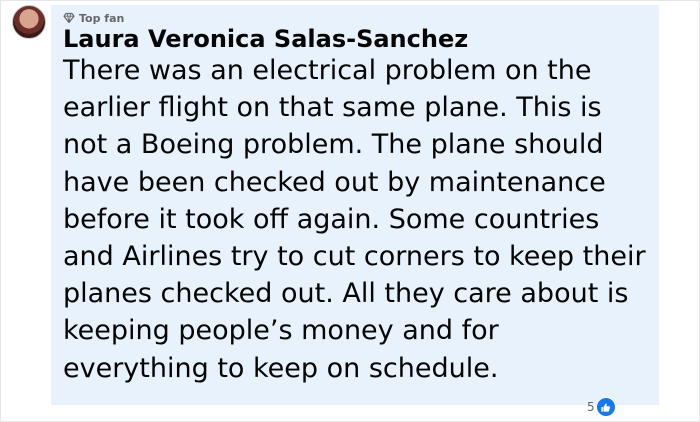 The height and width of the screenshot is (422, 700). I want to click on avatar, so click(29, 22).